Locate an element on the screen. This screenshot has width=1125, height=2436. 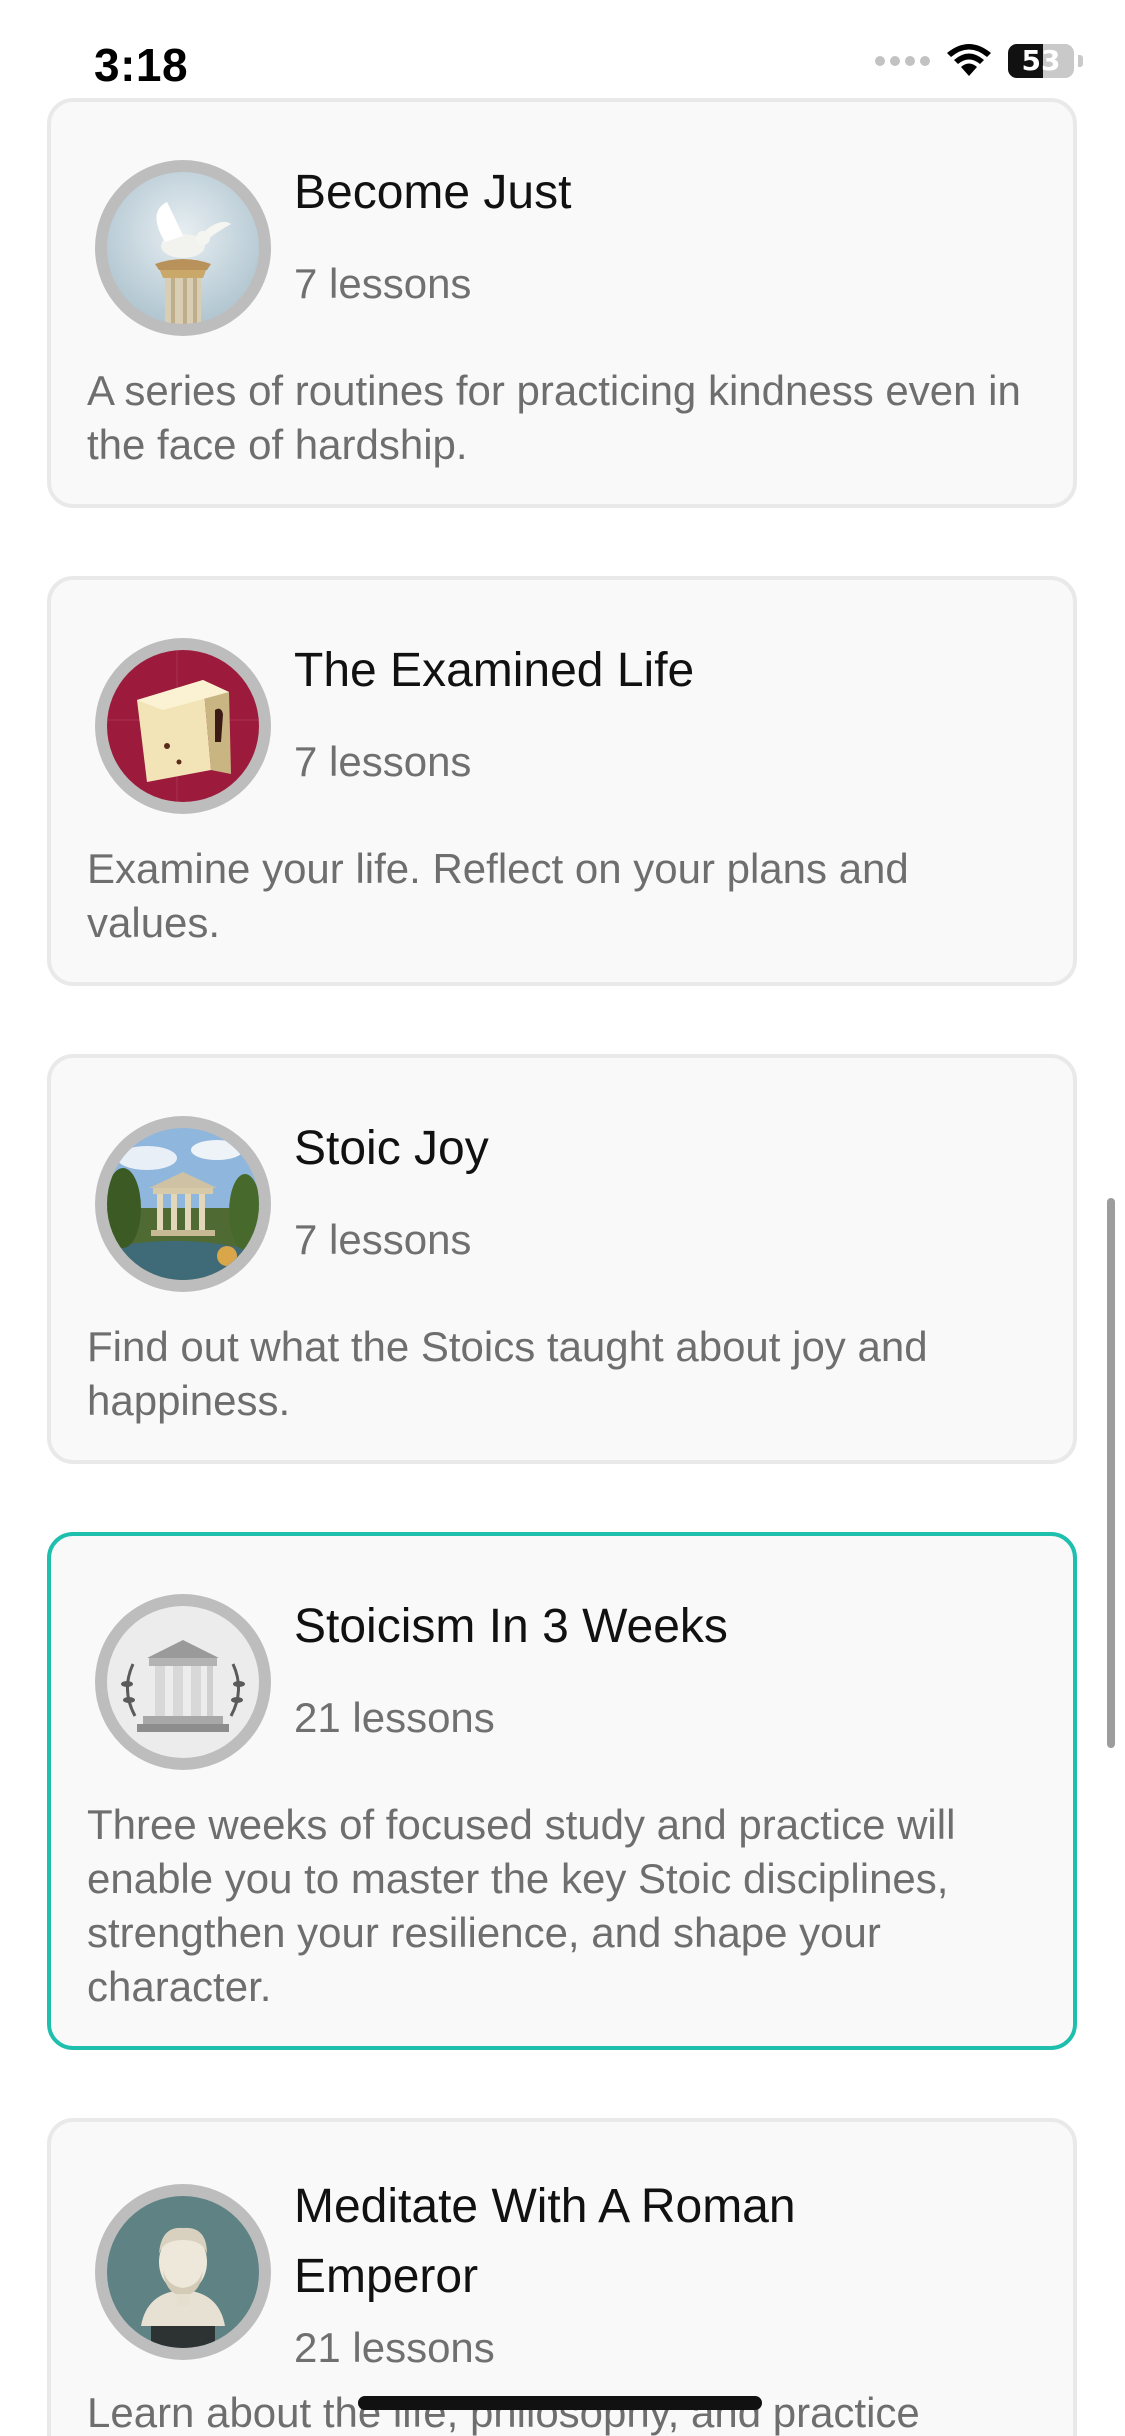
status-icons: 53 is located at coordinates (979, 61).